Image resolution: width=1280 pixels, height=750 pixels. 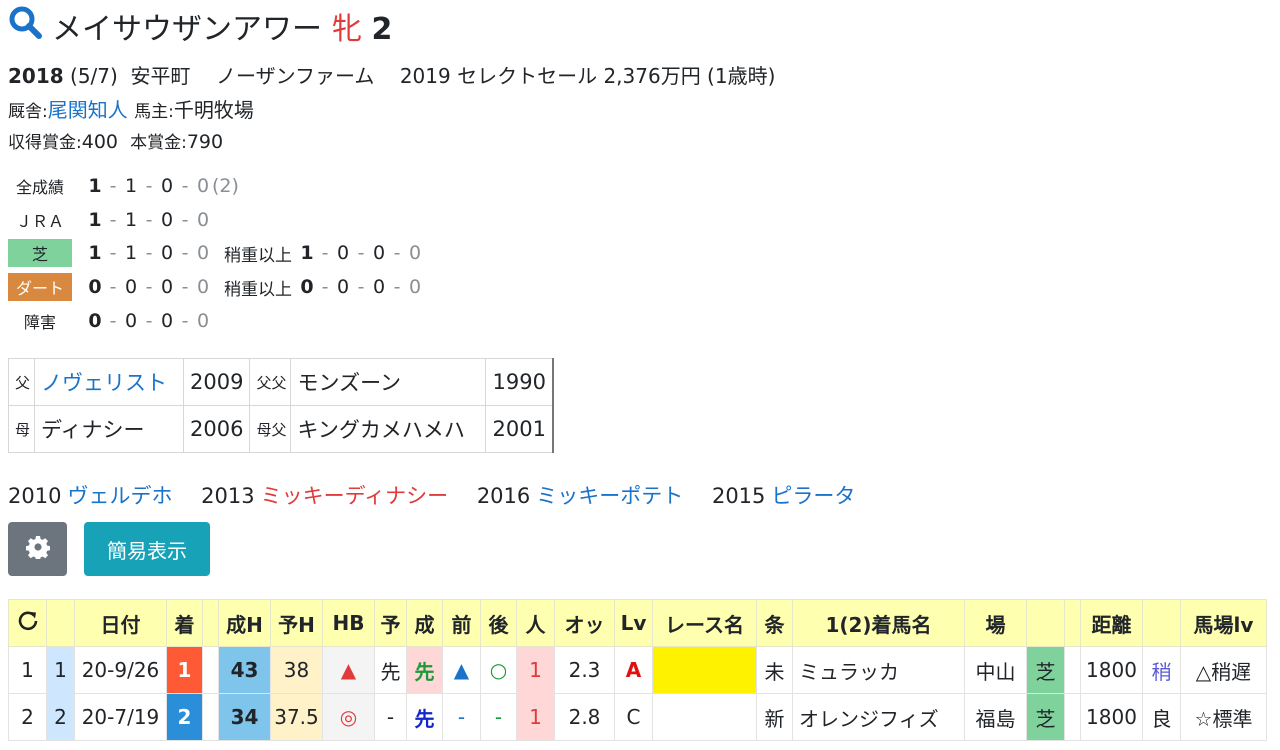 I want to click on pedigree-key: 母, so click(x=21, y=429).